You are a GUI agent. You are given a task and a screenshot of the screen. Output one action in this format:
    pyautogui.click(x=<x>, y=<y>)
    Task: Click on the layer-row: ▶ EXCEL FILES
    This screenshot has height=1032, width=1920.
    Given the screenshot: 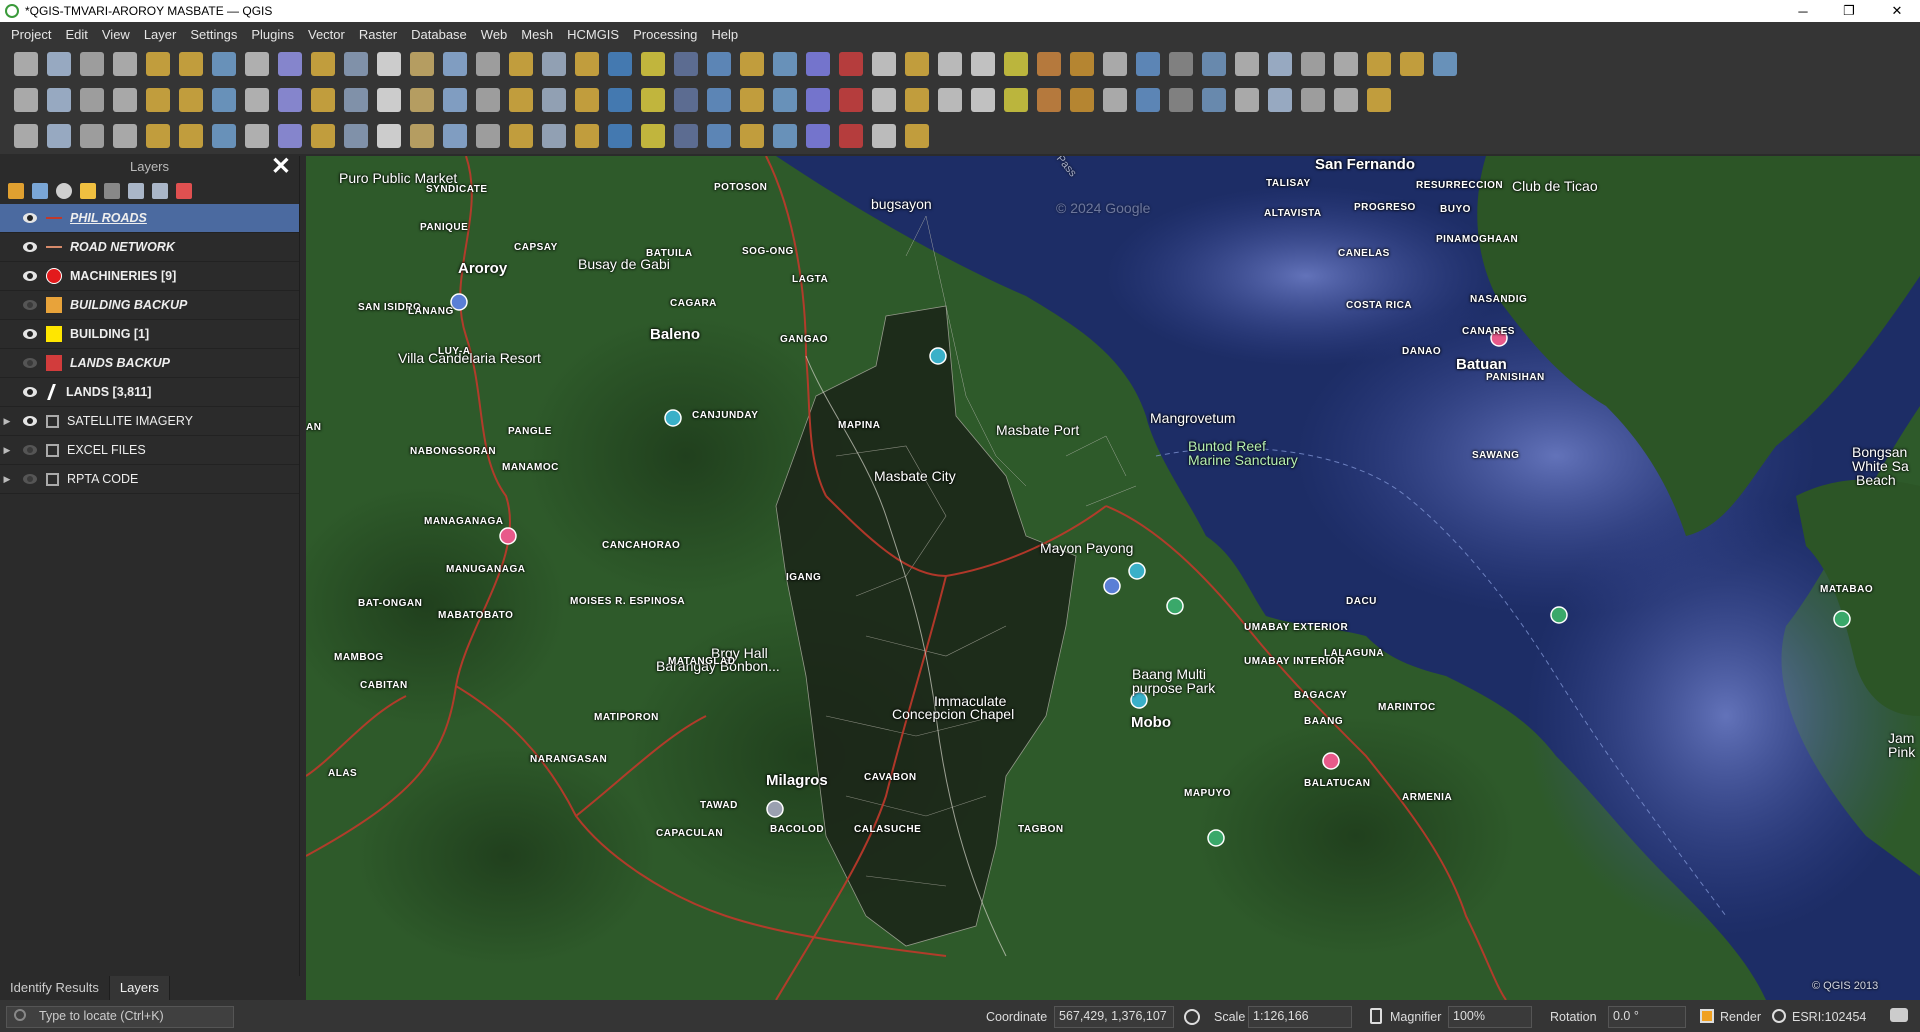 What is the action you would take?
    pyautogui.click(x=149, y=450)
    